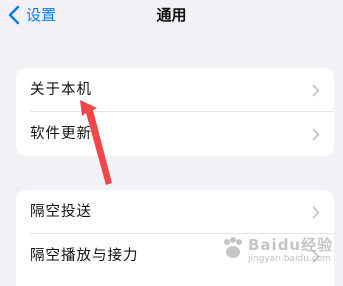 Image resolution: width=343 pixels, height=286 pixels. What do you see at coordinates (61, 134) in the screenshot?
I see `list-item-label: 软件更新` at bounding box center [61, 134].